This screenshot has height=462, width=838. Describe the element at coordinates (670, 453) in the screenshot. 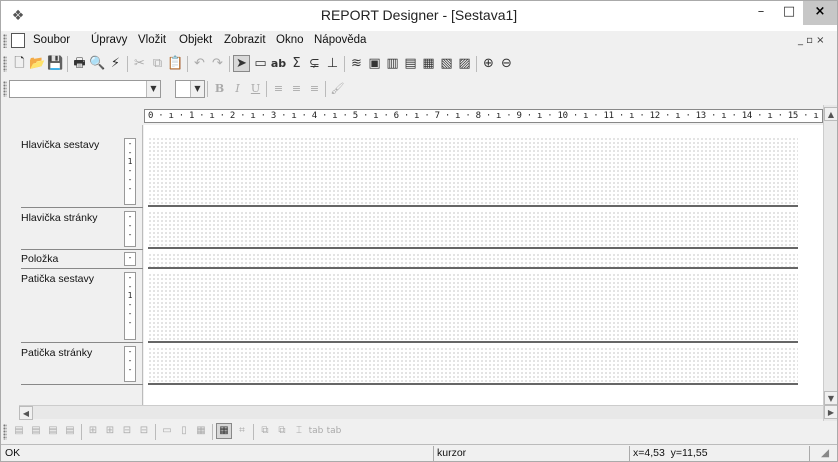

I see `status-coordinates: x=4,53 y=11,55` at that location.